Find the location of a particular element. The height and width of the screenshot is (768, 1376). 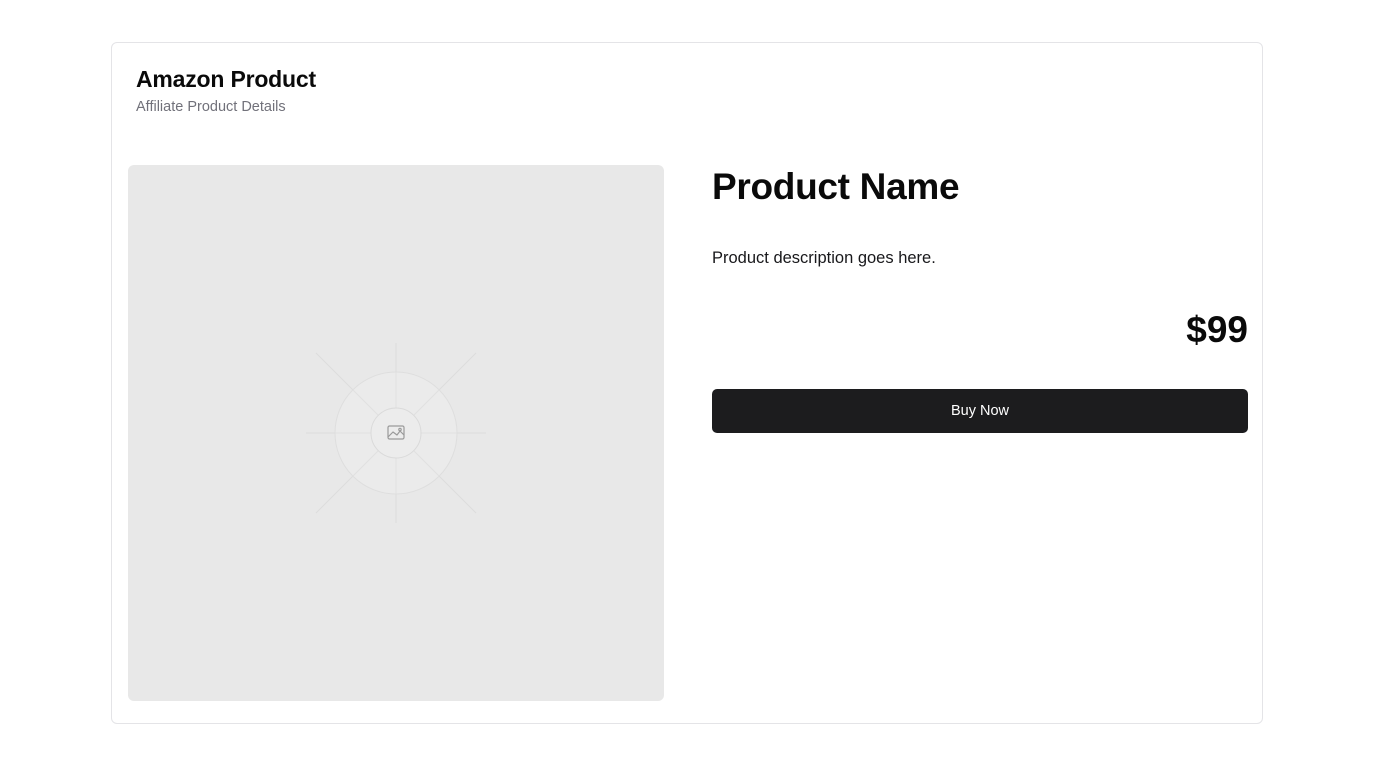

buy-now-button: Buy Now is located at coordinates (980, 411).